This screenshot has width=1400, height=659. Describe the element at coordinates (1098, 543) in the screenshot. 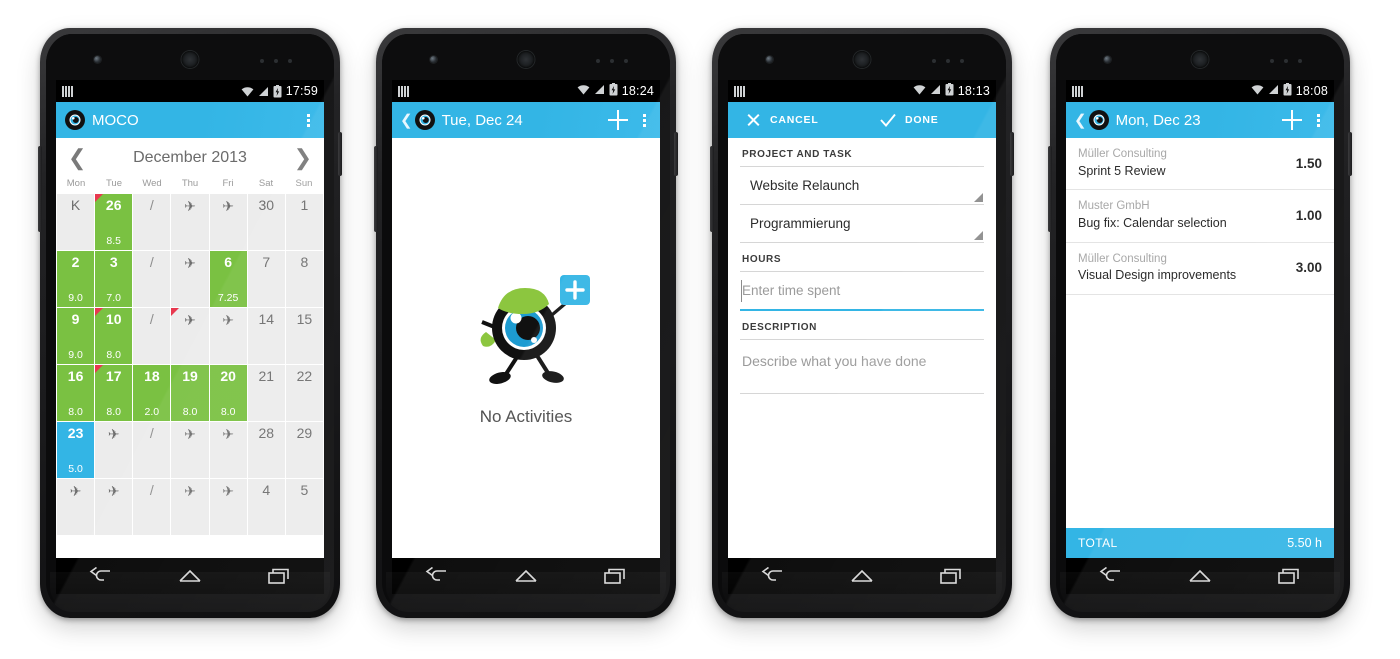

I see `total-label: TOTAL` at that location.